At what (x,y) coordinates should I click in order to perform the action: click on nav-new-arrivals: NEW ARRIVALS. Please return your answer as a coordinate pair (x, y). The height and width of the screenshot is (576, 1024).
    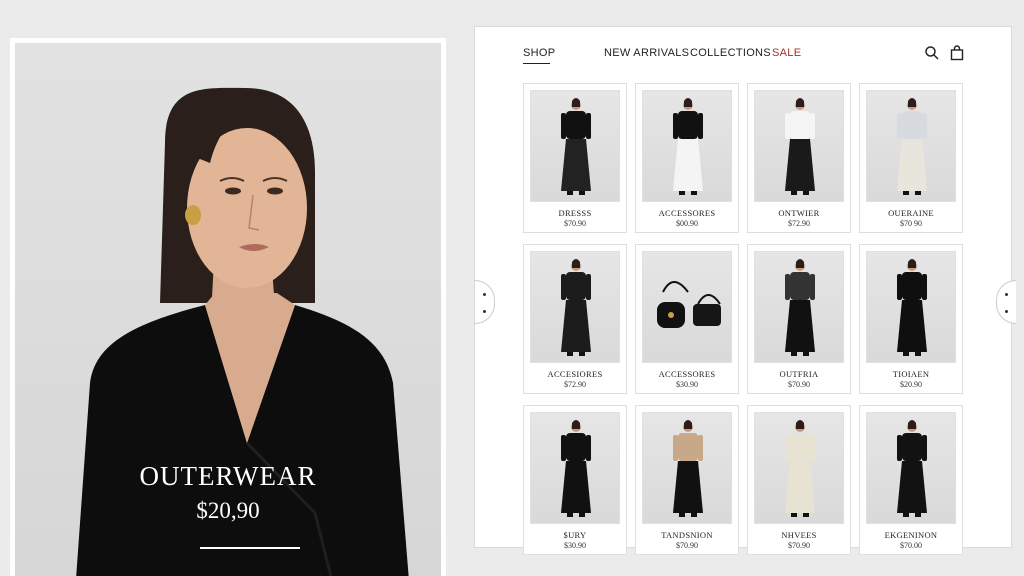
    Looking at the image, I should click on (646, 53).